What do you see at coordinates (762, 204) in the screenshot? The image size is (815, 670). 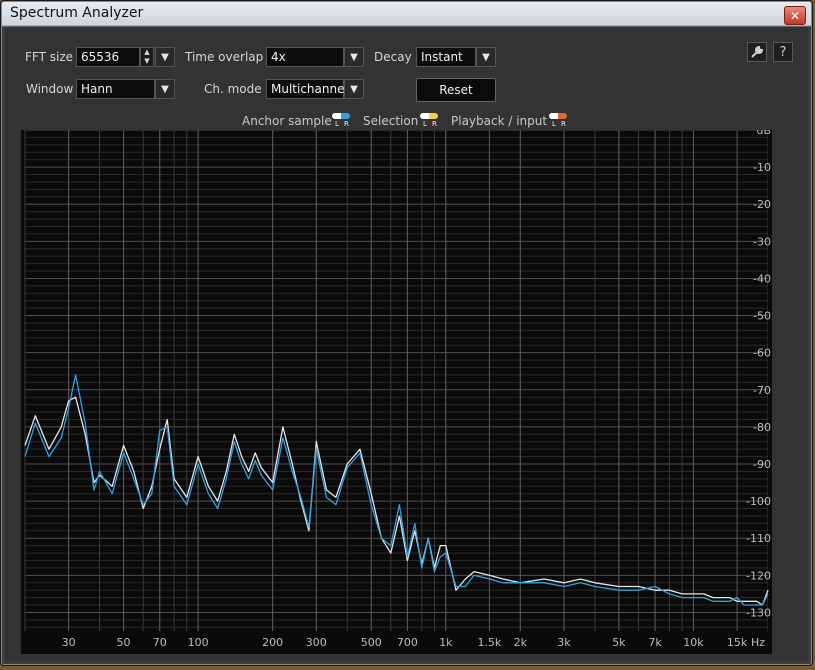 I see `y-tick-label: -20` at bounding box center [762, 204].